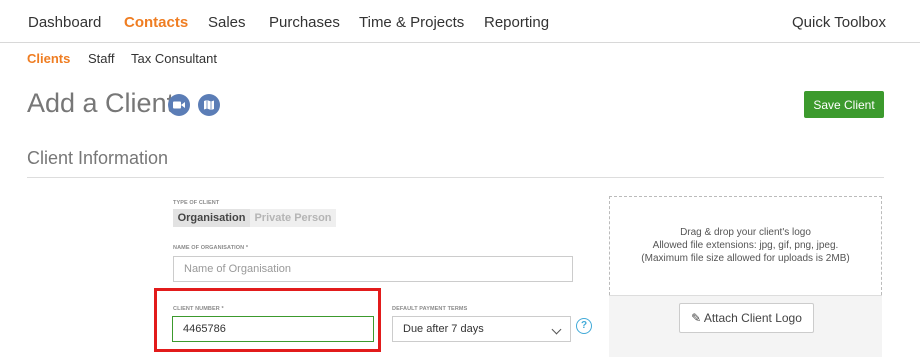 This screenshot has height=357, width=920. Describe the element at coordinates (443, 329) in the screenshot. I see `payment-terms-value: Due after 7 days` at that location.